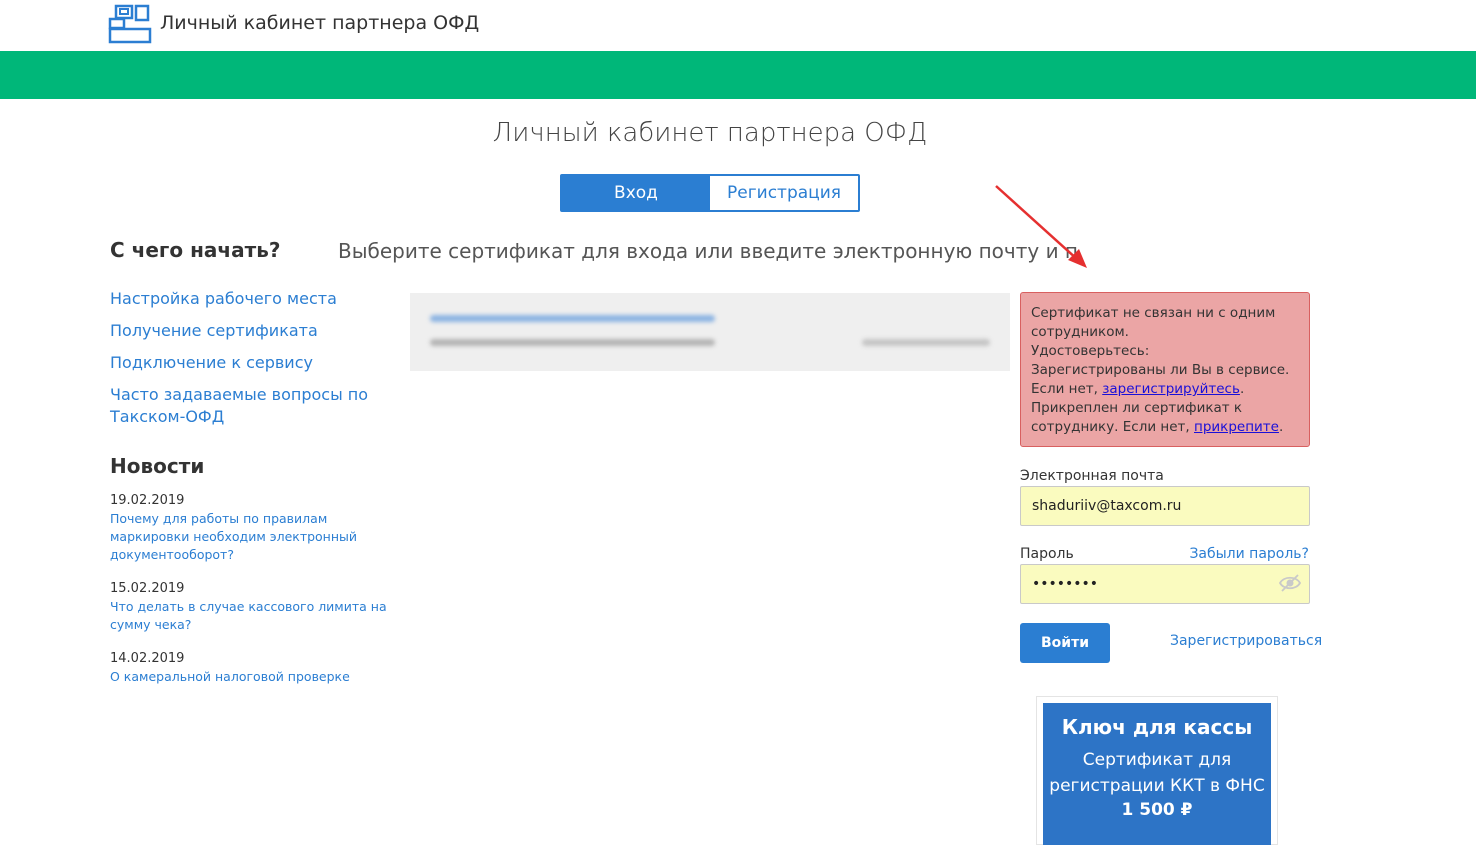 The height and width of the screenshot is (845, 1476). I want to click on news-title: Новости, so click(157, 466).